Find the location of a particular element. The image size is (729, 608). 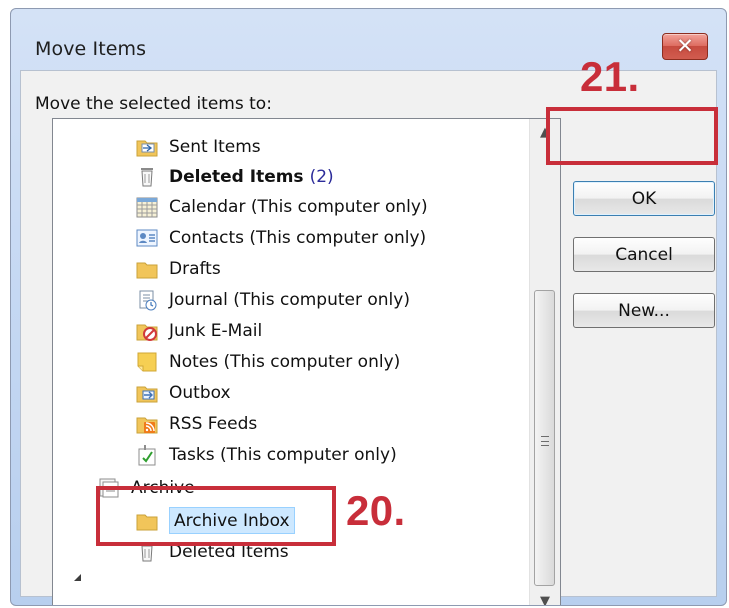

sent-items-icon is located at coordinates (147, 147).